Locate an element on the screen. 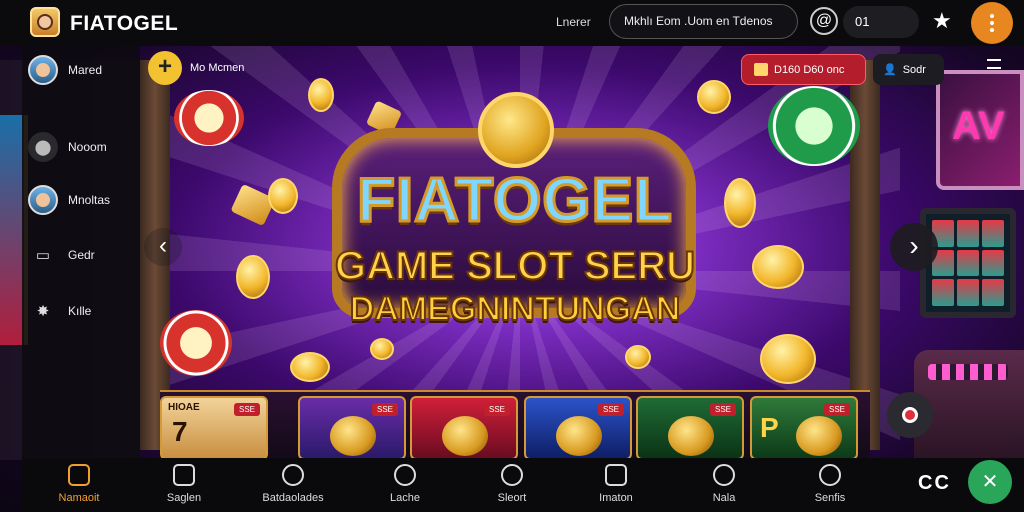 Image resolution: width=1024 pixels, height=512 pixels. sidebar-item-label: Mared is located at coordinates (85, 70).